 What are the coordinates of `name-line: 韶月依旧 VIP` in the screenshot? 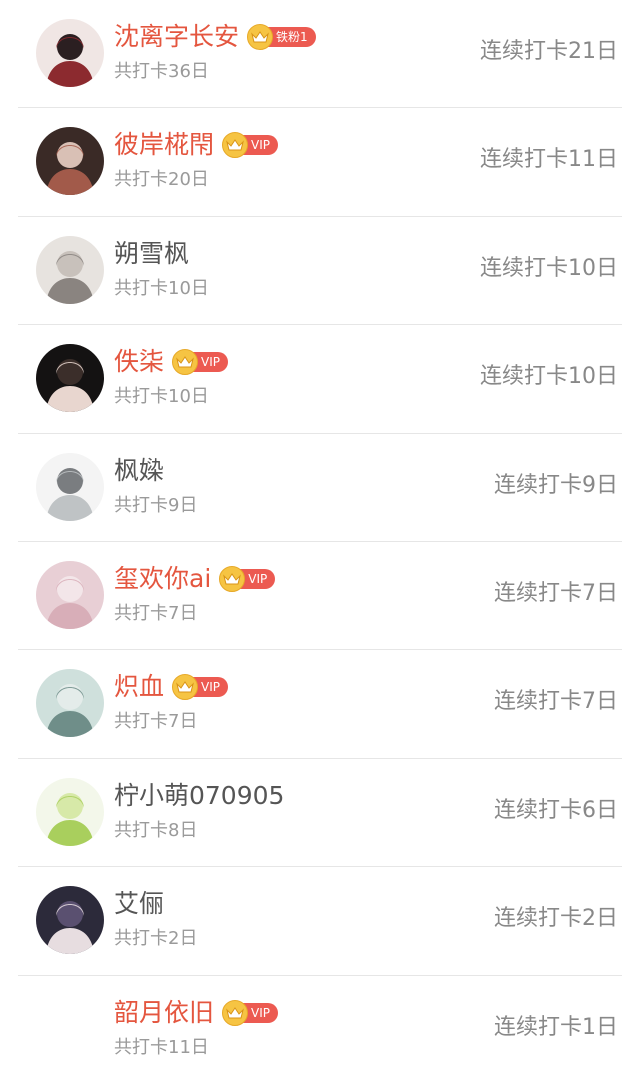 It's located at (196, 1013).